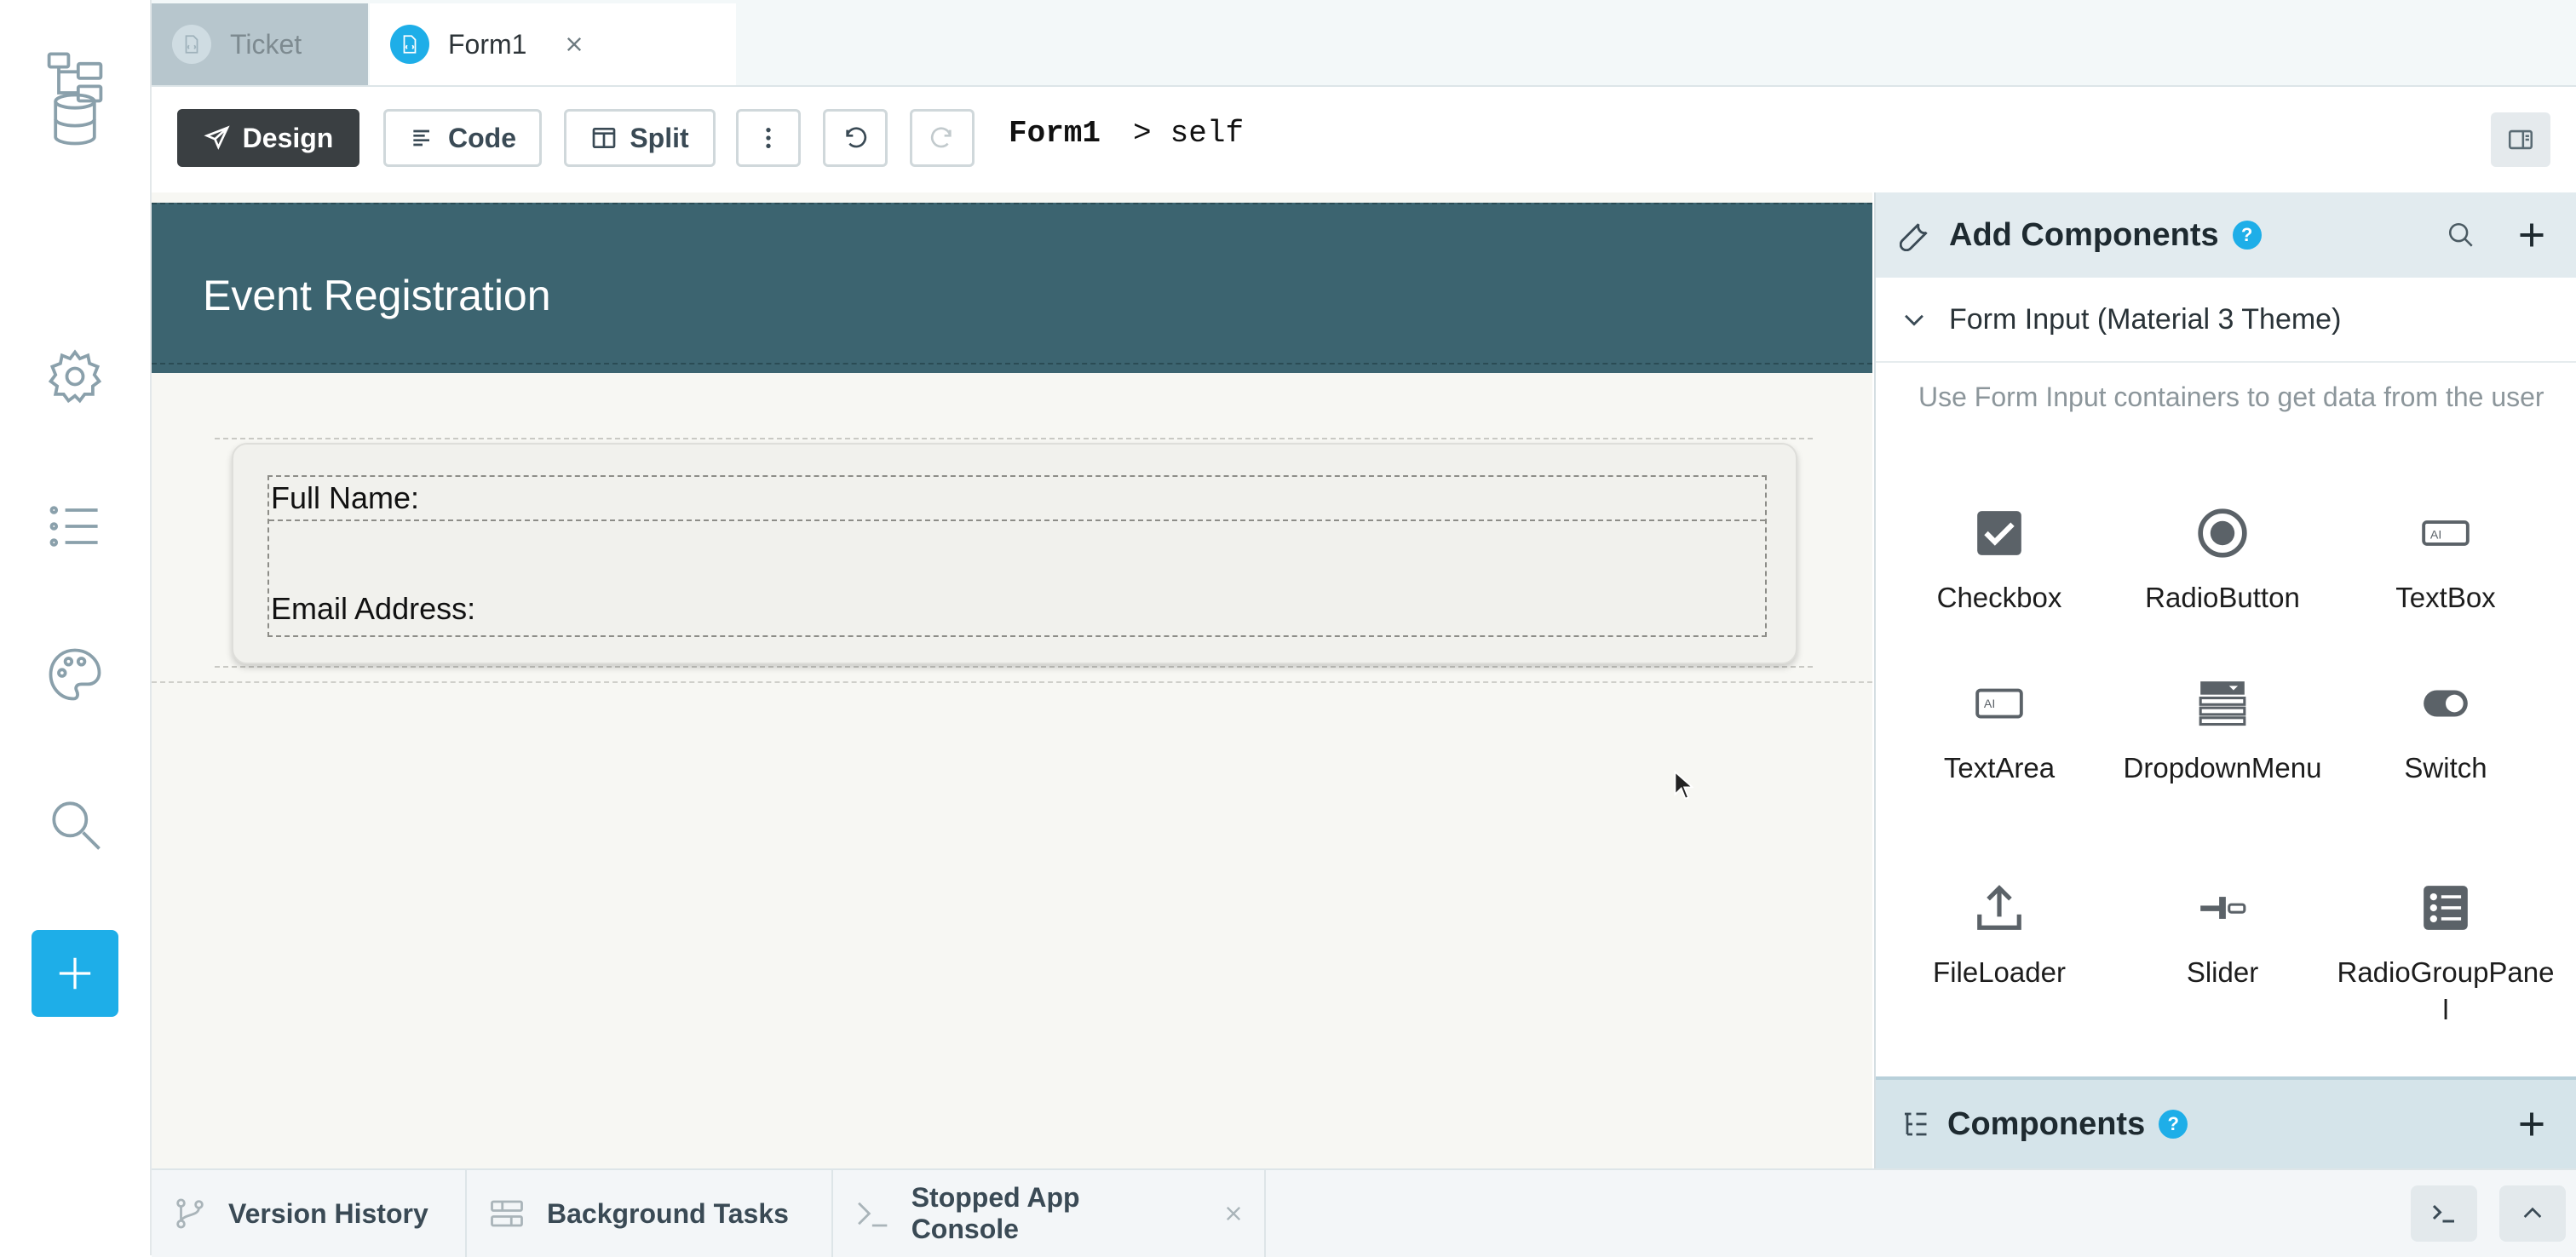 This screenshot has height=1257, width=2576. I want to click on more-options-button, so click(769, 138).